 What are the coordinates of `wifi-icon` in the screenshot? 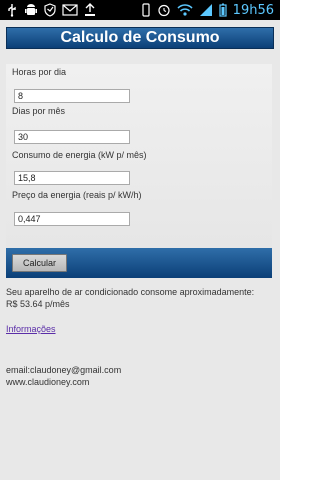 It's located at (185, 10).